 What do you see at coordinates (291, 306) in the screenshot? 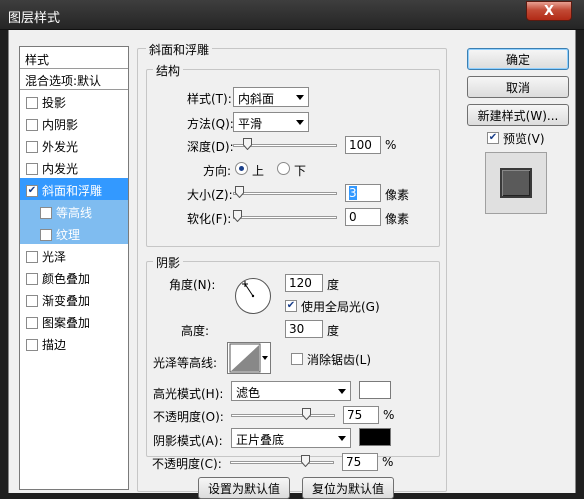
I see `global-light-checkbox: ✔` at bounding box center [291, 306].